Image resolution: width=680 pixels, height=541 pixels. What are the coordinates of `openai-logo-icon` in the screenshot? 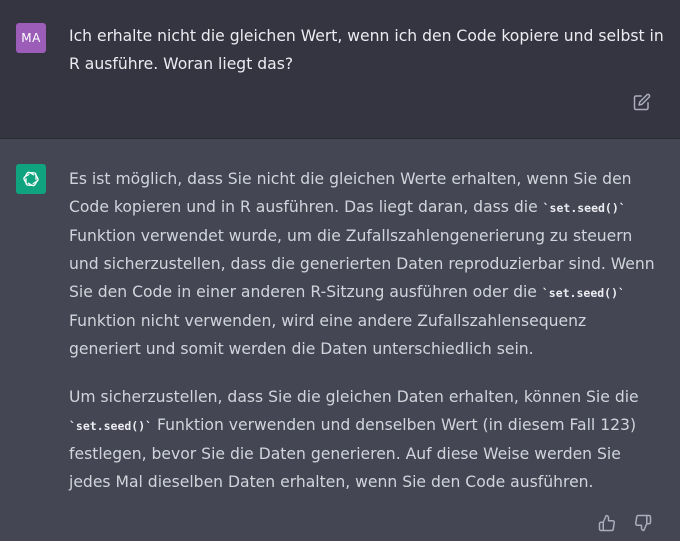 It's located at (31, 179).